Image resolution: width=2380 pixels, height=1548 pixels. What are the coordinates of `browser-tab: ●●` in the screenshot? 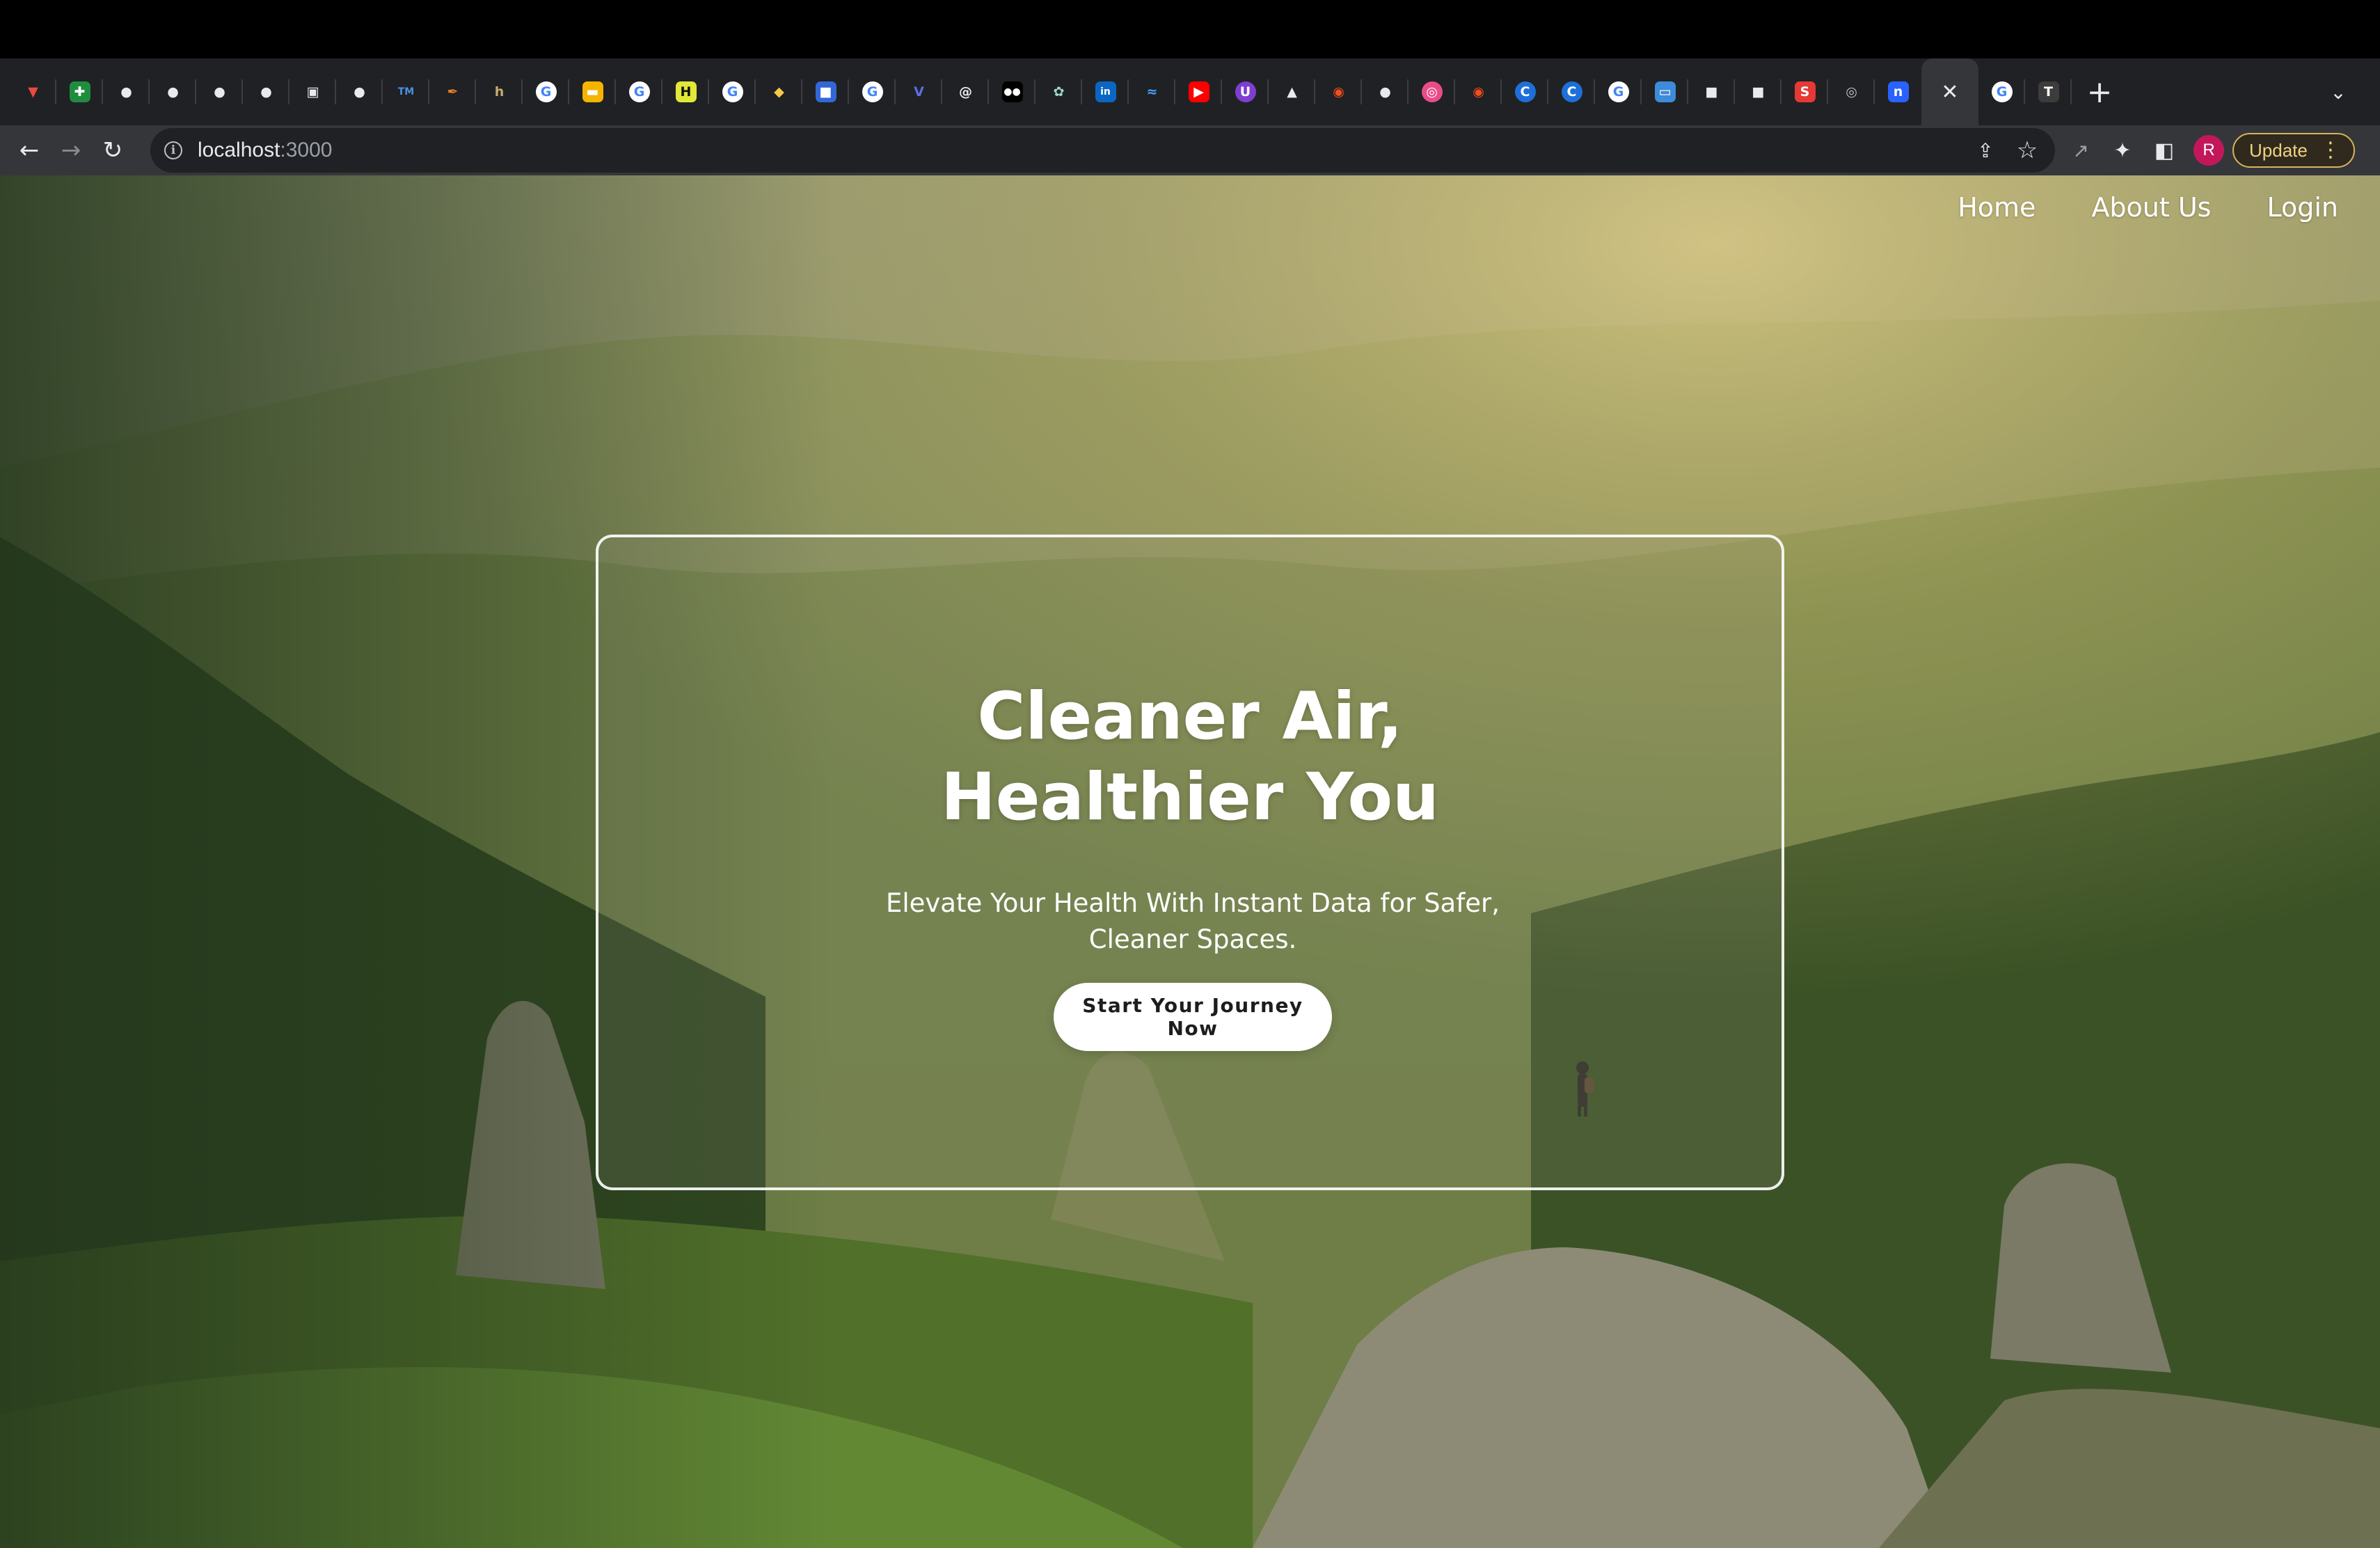 It's located at (1012, 91).